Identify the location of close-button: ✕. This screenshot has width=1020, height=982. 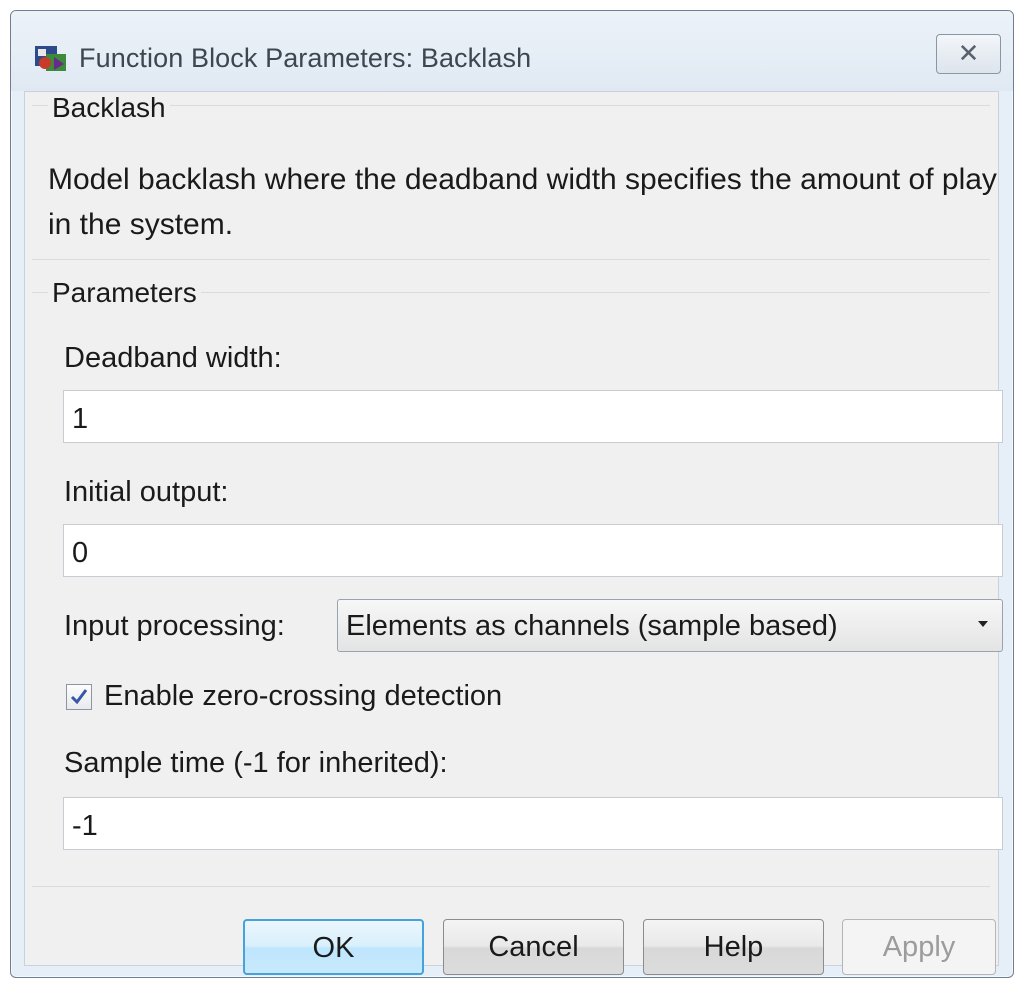
(968, 54).